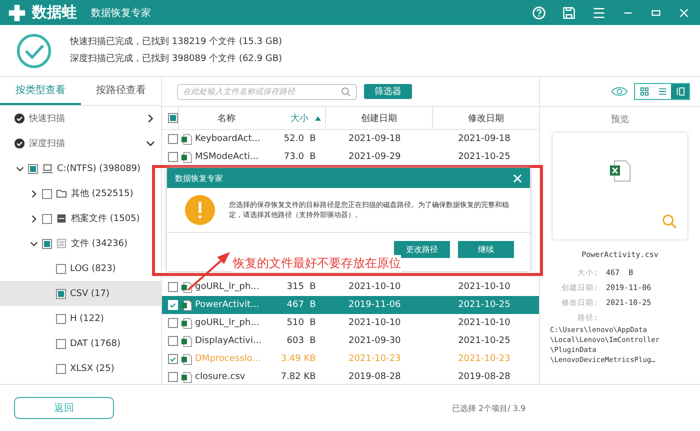  What do you see at coordinates (486, 249) in the screenshot?
I see `dialog-button: 继续` at bounding box center [486, 249].